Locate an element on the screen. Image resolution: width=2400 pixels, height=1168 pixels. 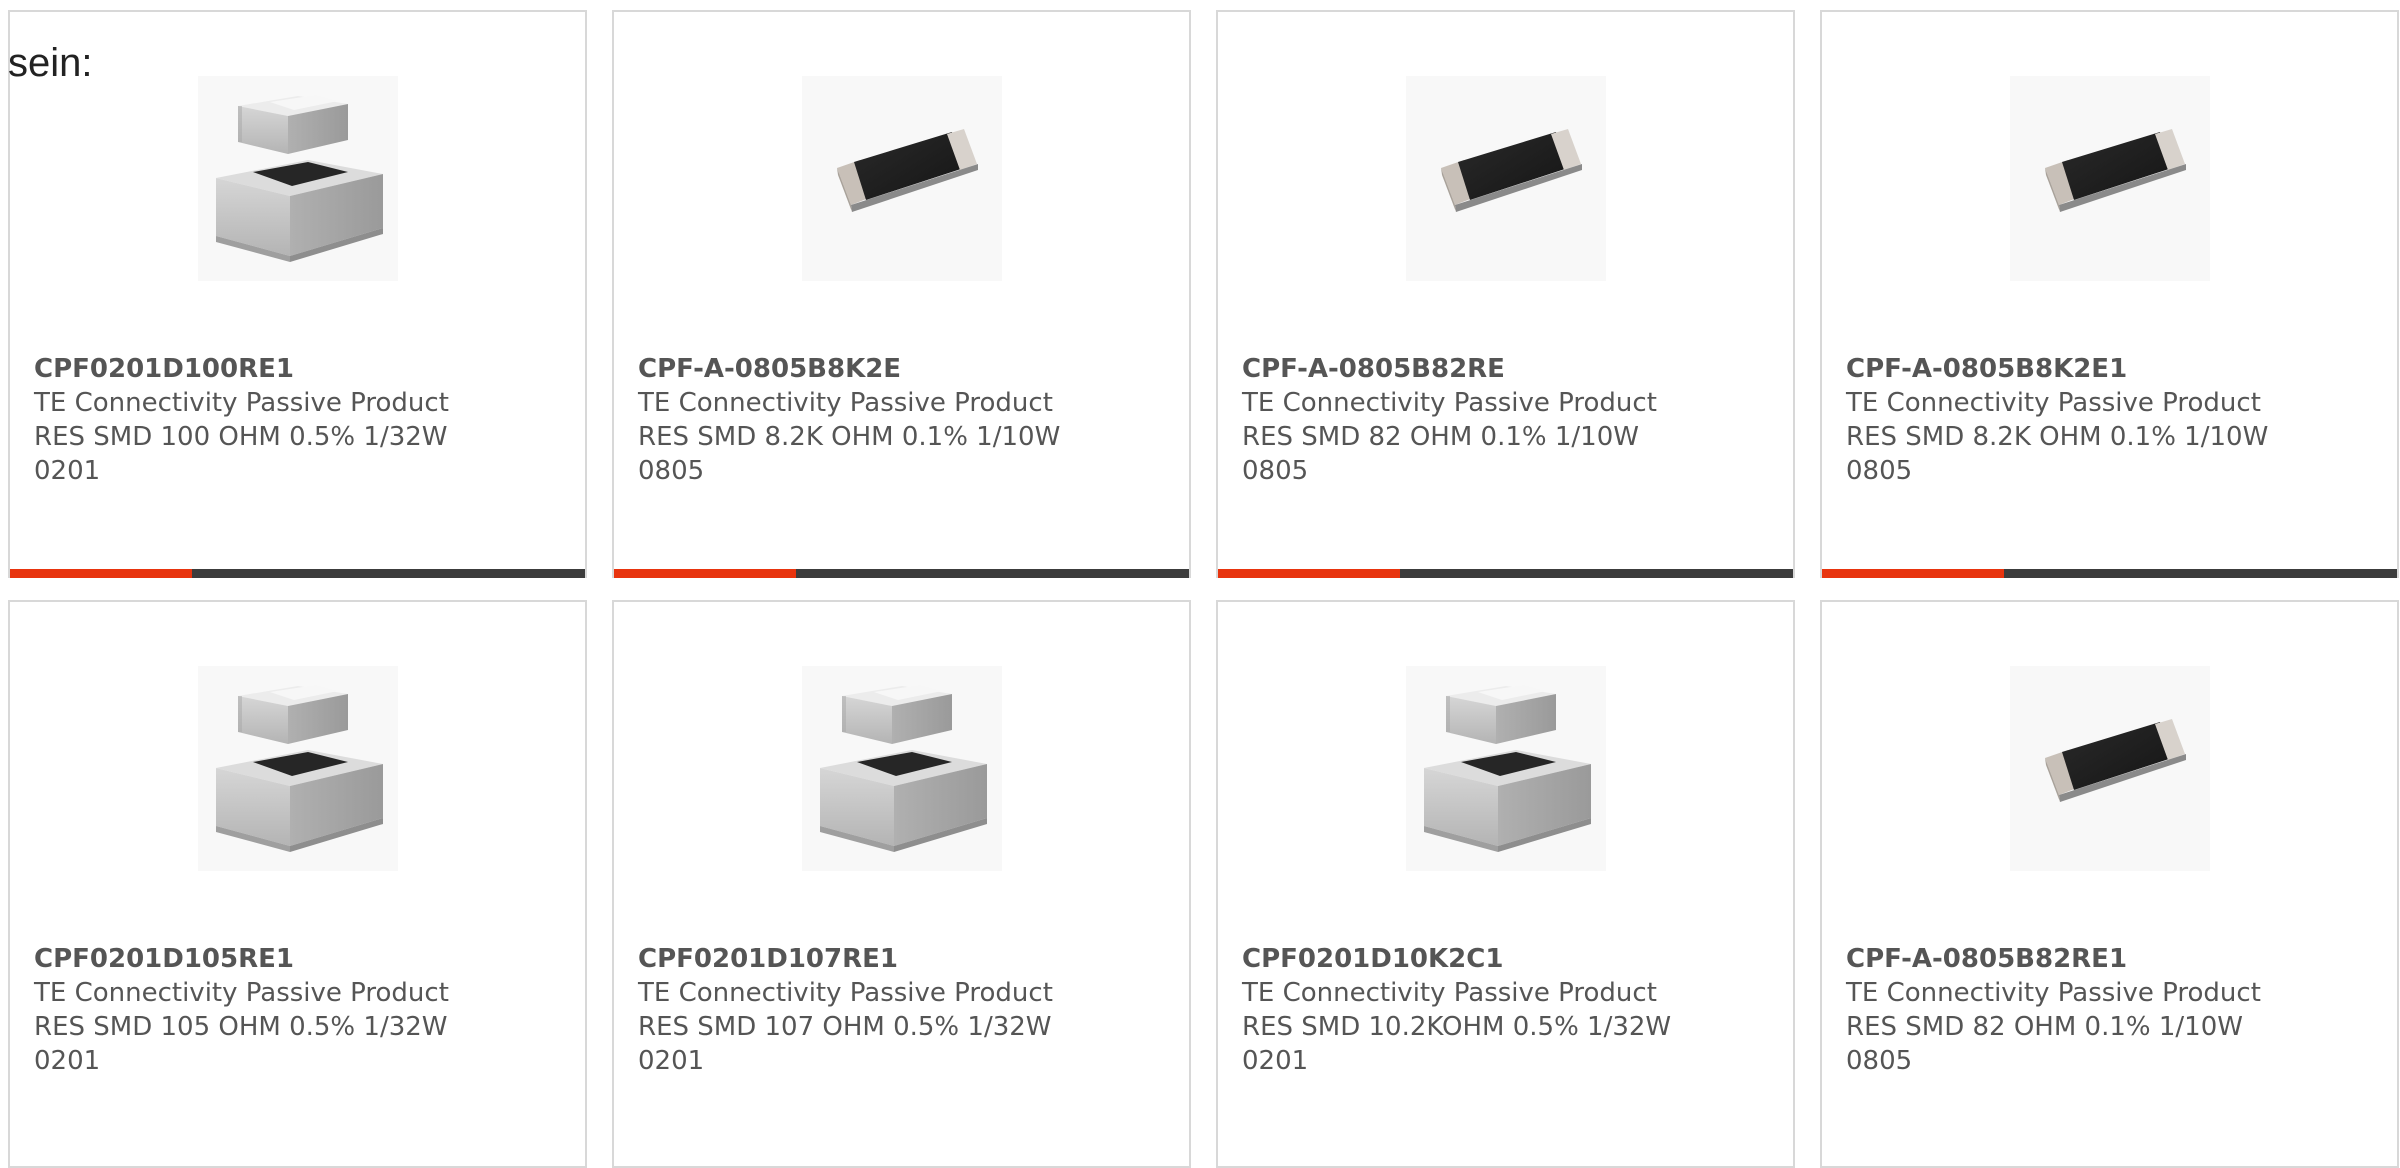
product-part-number: CPF0201D100RE1 is located at coordinates (164, 369).